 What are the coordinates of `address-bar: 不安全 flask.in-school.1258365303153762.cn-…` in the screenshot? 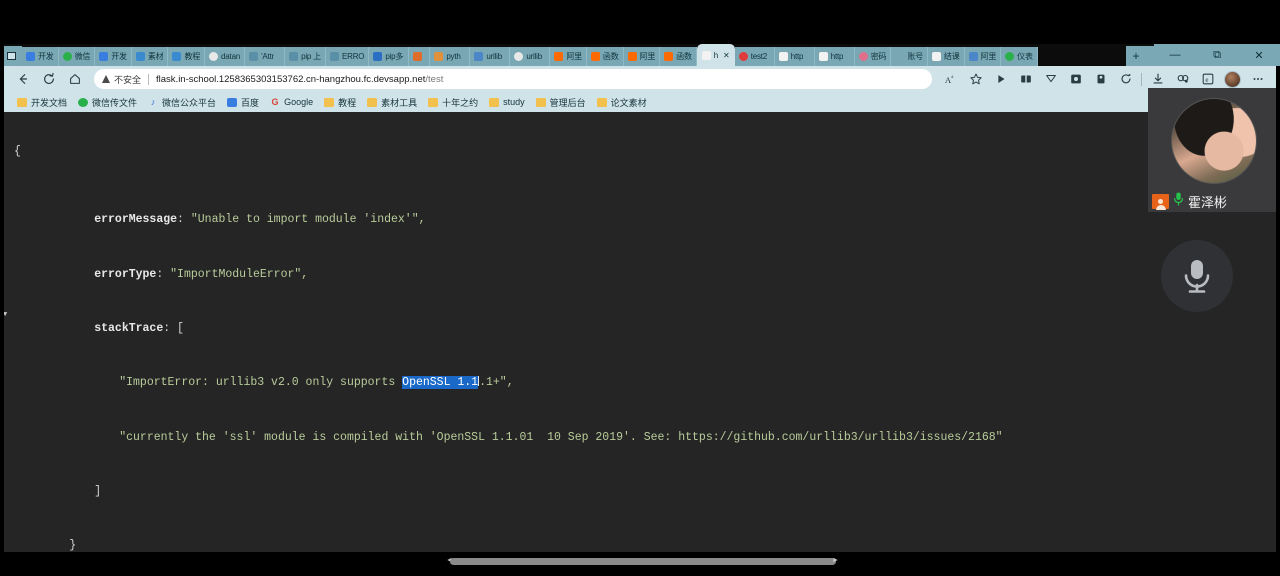 It's located at (513, 79).